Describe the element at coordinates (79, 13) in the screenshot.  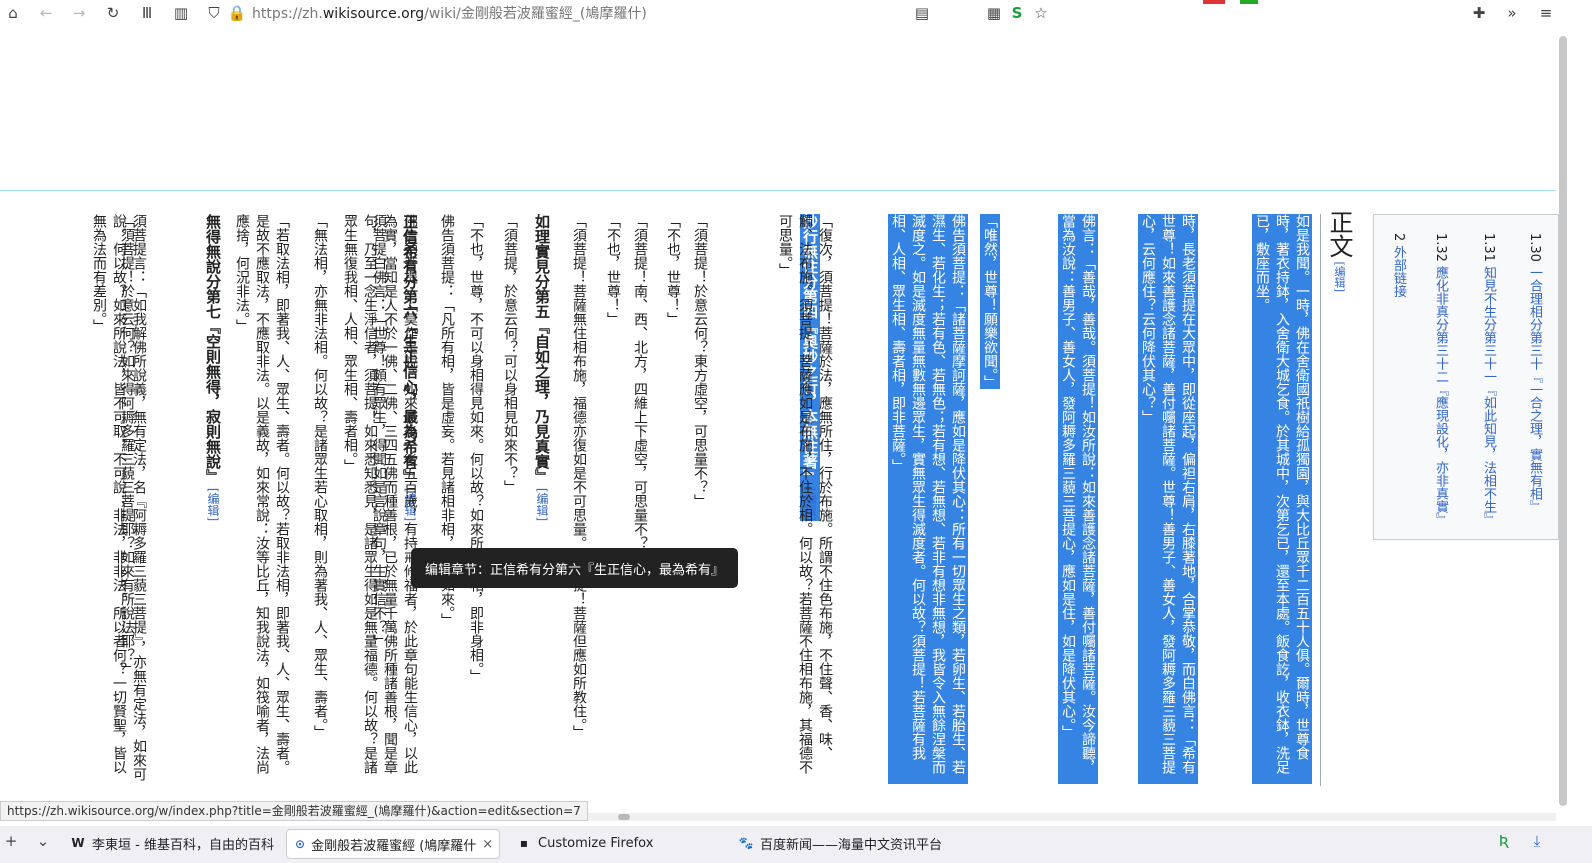
I see `forward-icon: →` at that location.